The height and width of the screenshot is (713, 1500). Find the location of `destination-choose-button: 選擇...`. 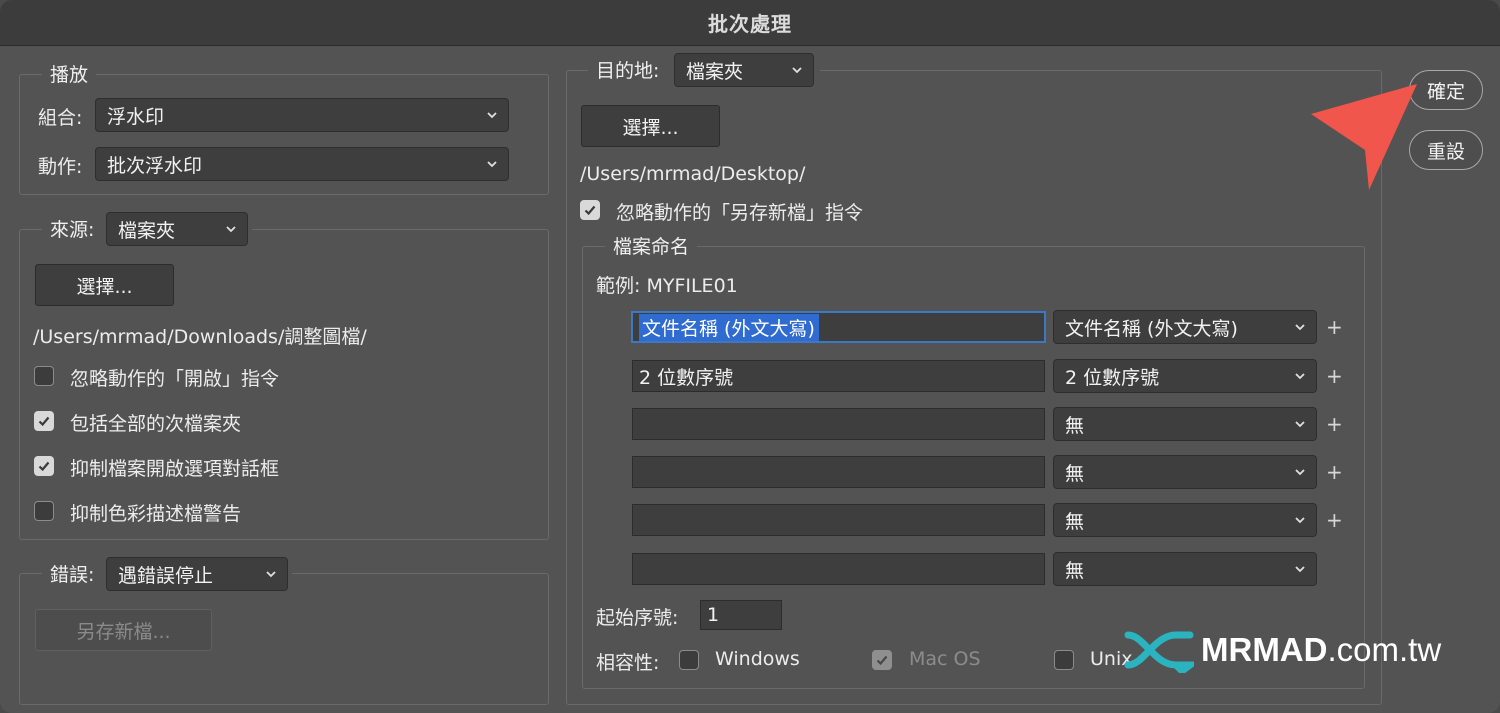

destination-choose-button: 選擇... is located at coordinates (650, 126).